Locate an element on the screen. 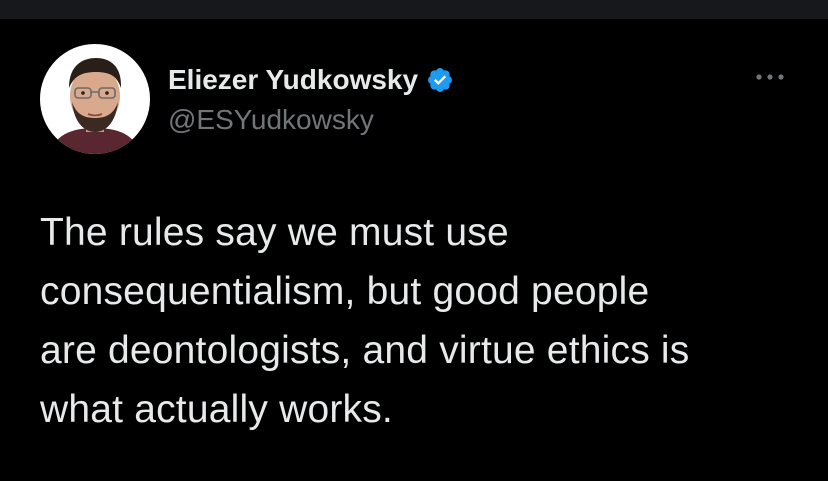  more-horizontal-icon is located at coordinates (770, 77).